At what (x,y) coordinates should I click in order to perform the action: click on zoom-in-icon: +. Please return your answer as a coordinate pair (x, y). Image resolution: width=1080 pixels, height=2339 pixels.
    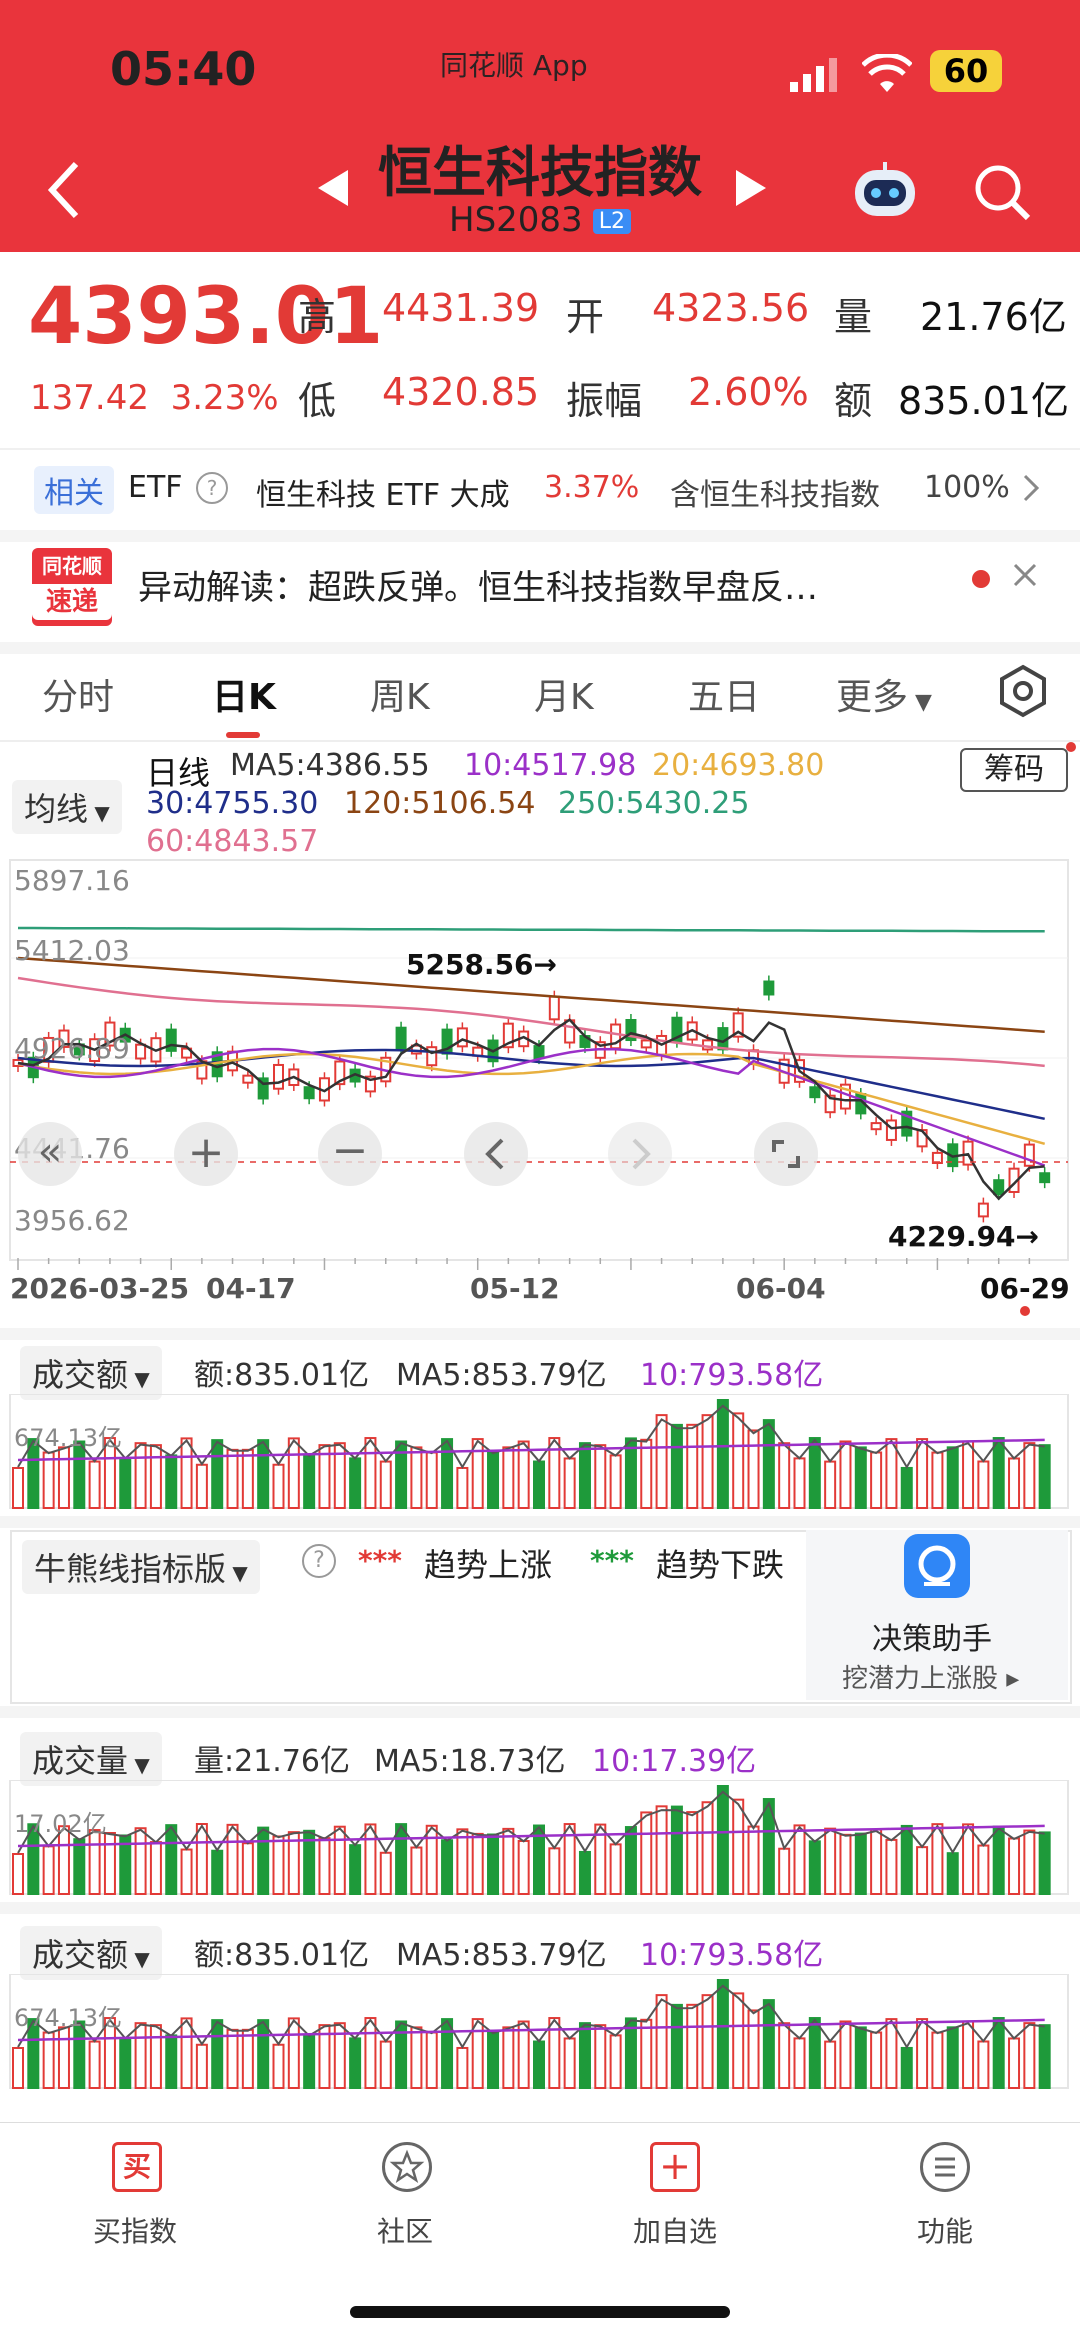
    Looking at the image, I should click on (206, 1154).